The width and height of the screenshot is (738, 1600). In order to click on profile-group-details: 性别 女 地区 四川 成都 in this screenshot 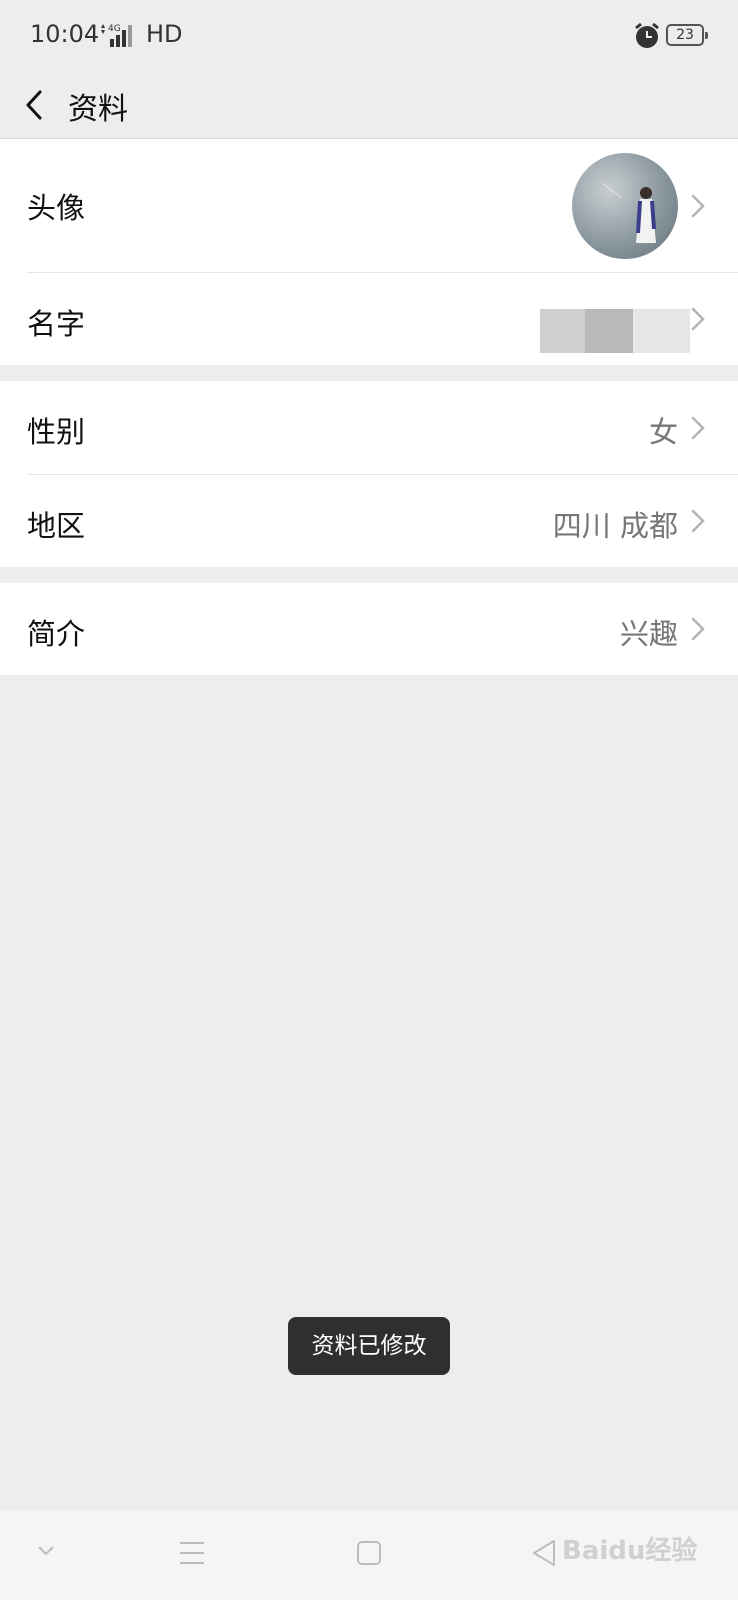, I will do `click(369, 474)`.